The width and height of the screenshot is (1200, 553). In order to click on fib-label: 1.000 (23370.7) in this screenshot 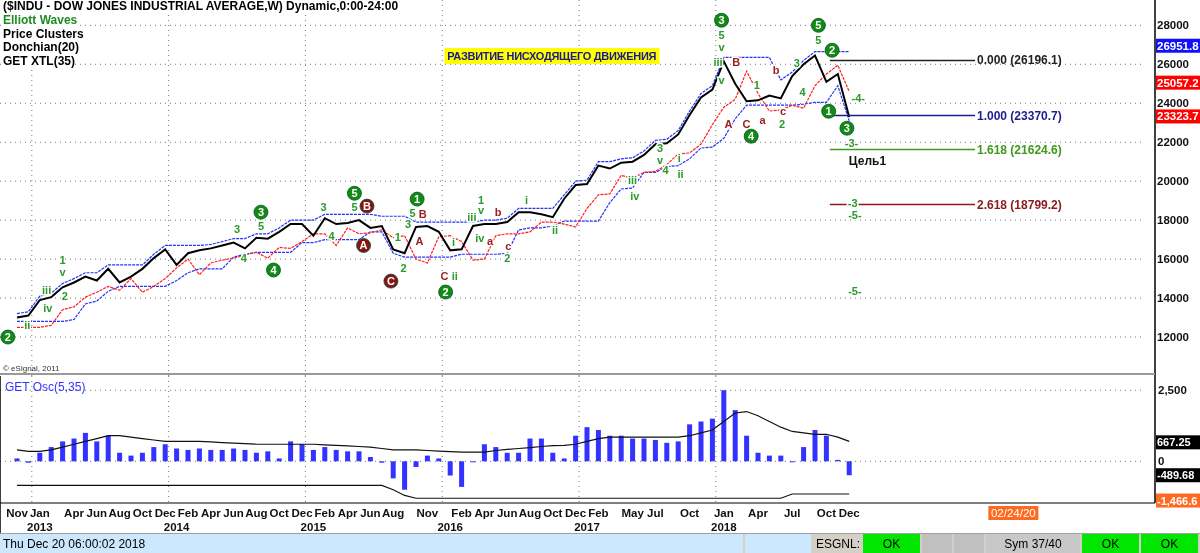, I will do `click(1019, 115)`.